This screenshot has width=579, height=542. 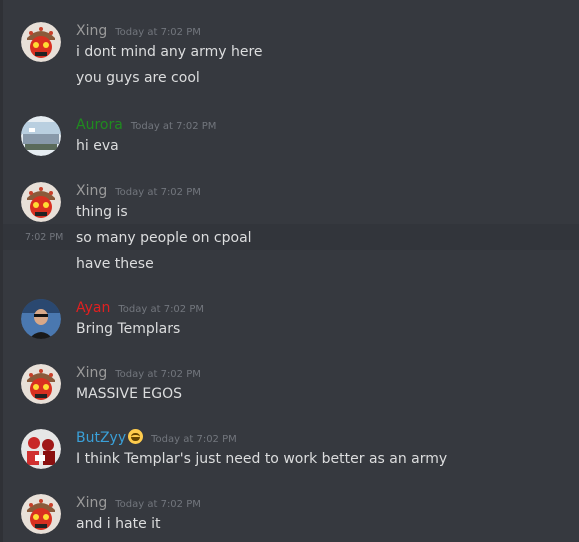 What do you see at coordinates (136, 436) in the screenshot?
I see `grinning-sweat-emoji-icon` at bounding box center [136, 436].